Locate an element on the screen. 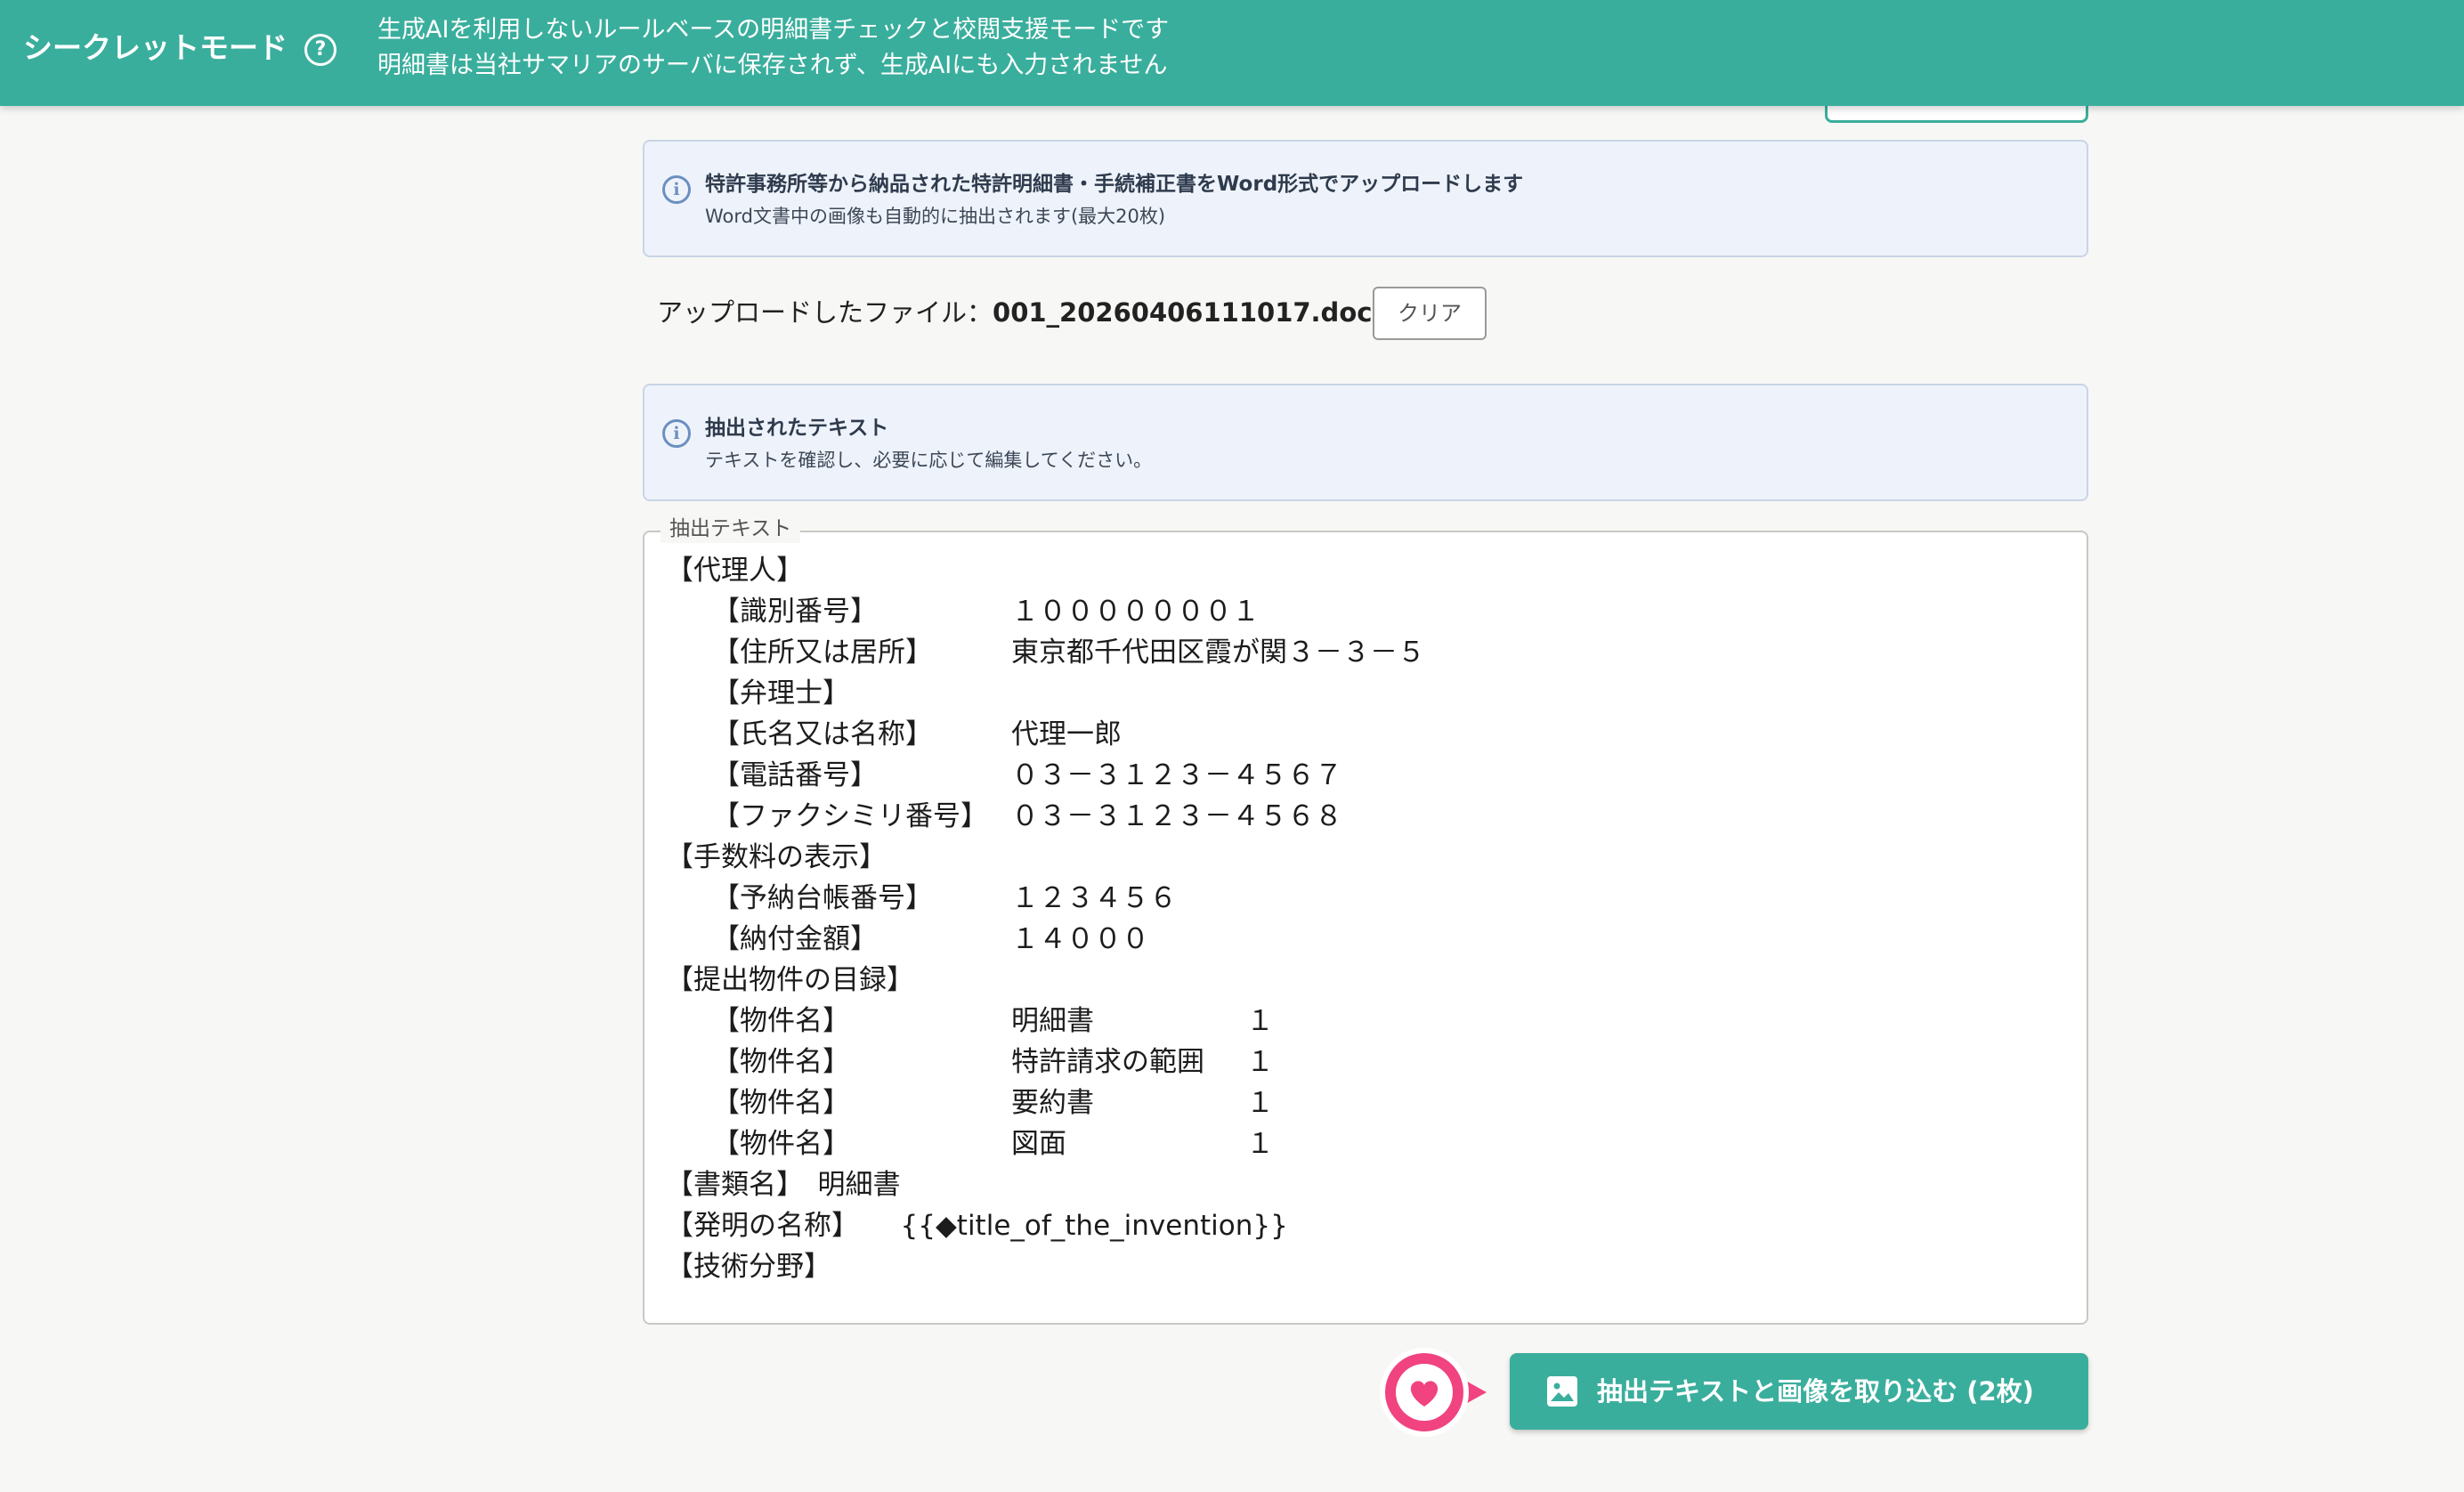 Image resolution: width=2464 pixels, height=1492 pixels. banner-desc-line2: 明細書は当社サマリアのサーバに保存されず、生成AIにも入力されません is located at coordinates (772, 66).